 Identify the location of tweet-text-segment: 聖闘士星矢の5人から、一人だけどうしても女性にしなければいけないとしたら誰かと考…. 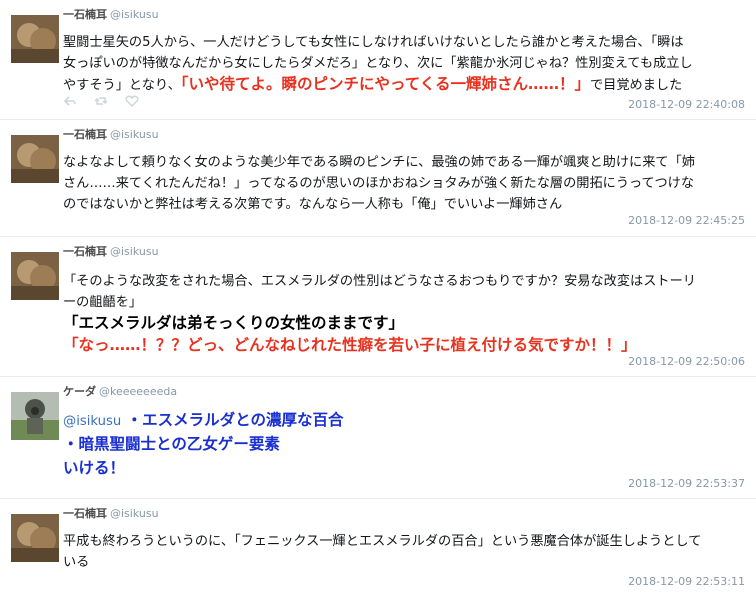
(373, 42).